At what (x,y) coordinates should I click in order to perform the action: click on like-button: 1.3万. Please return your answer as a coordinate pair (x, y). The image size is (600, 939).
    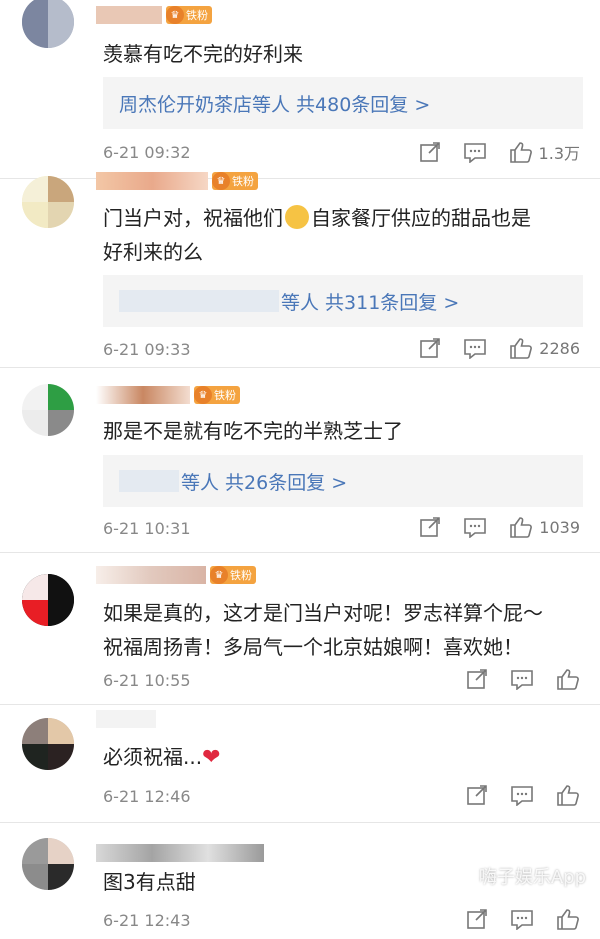
    Looking at the image, I should click on (544, 152).